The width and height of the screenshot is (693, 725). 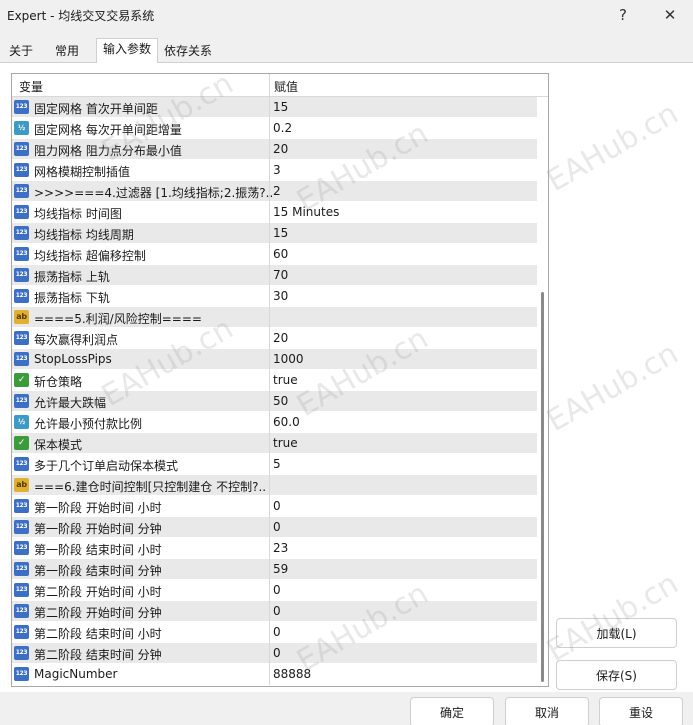 I want to click on table-row: 123 均线指标 时间图 15 Minutes, so click(x=274, y=212).